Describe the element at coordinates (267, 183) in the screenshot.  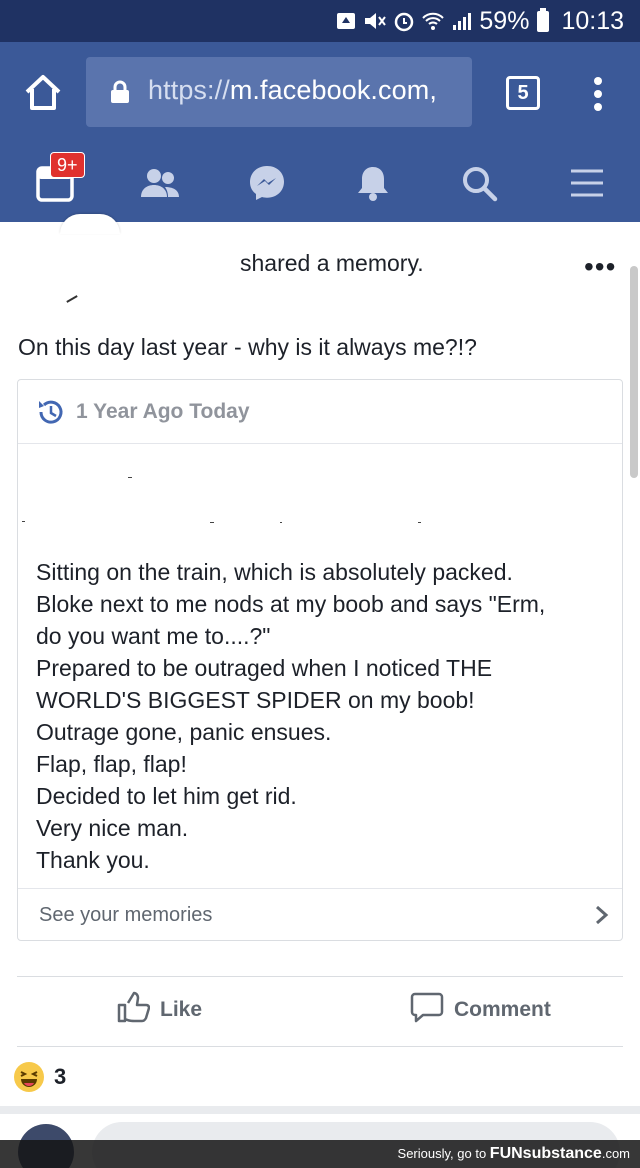
I see `messenger-icon` at that location.